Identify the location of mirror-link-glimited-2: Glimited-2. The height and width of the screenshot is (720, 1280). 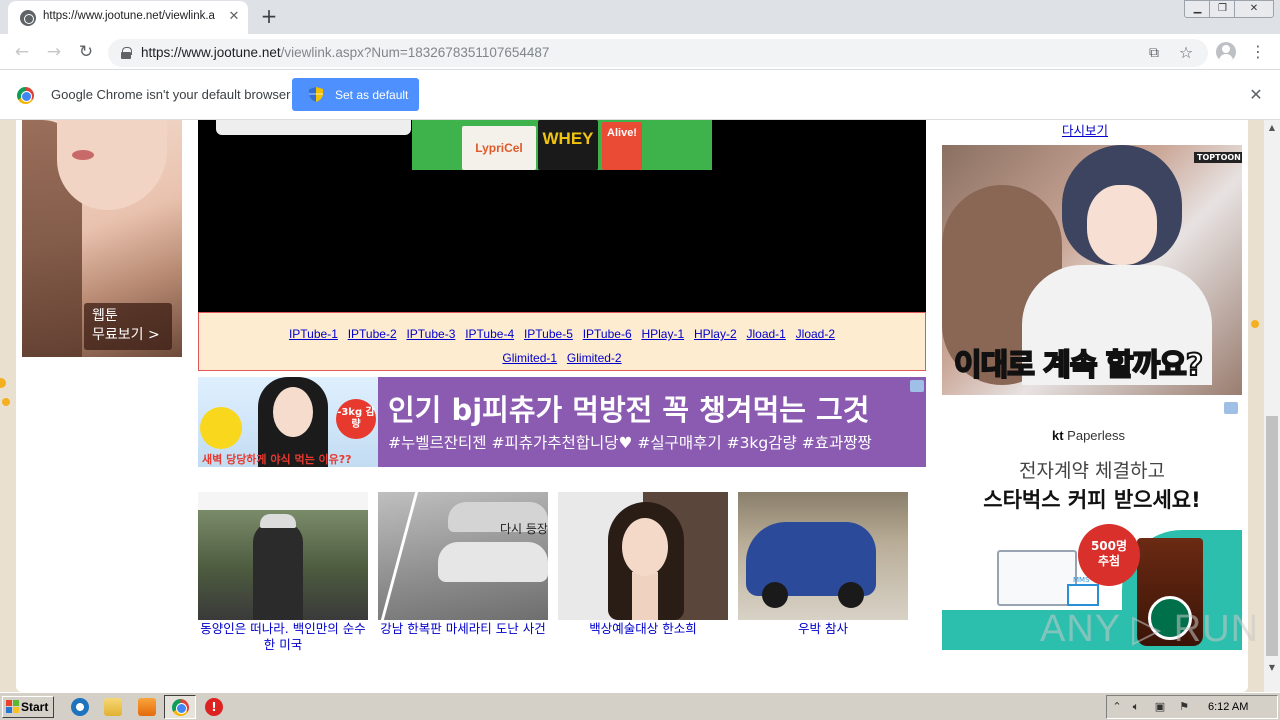
(594, 358).